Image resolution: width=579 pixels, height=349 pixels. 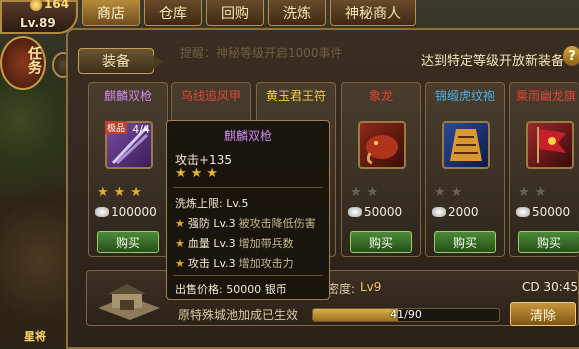 I want to click on tooltip-stars: ★★★, so click(x=198, y=173).